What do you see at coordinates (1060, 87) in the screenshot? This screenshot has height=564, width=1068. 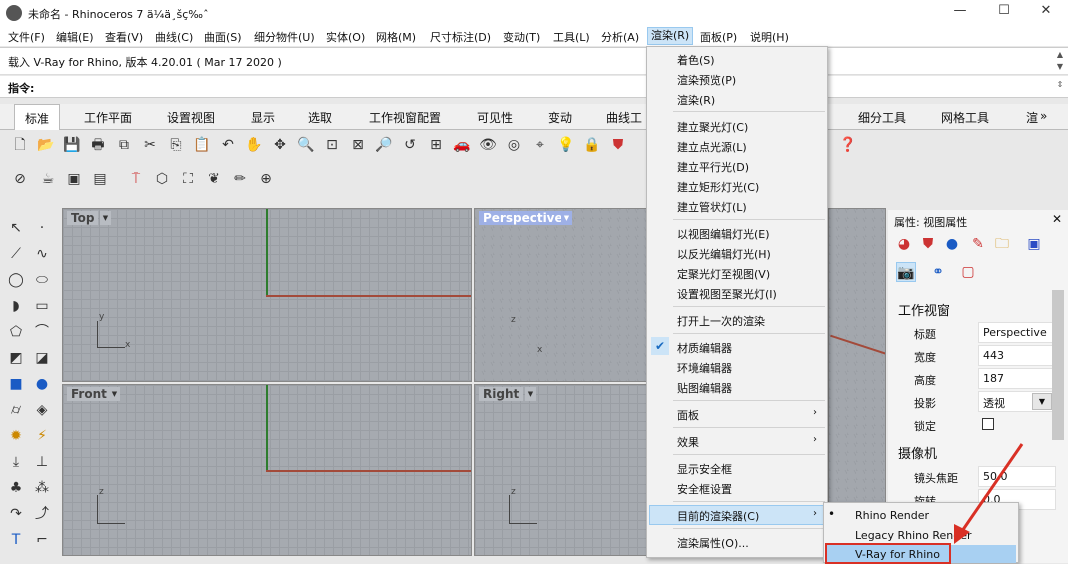 I see `command-spin-icon: ⇕` at bounding box center [1060, 87].